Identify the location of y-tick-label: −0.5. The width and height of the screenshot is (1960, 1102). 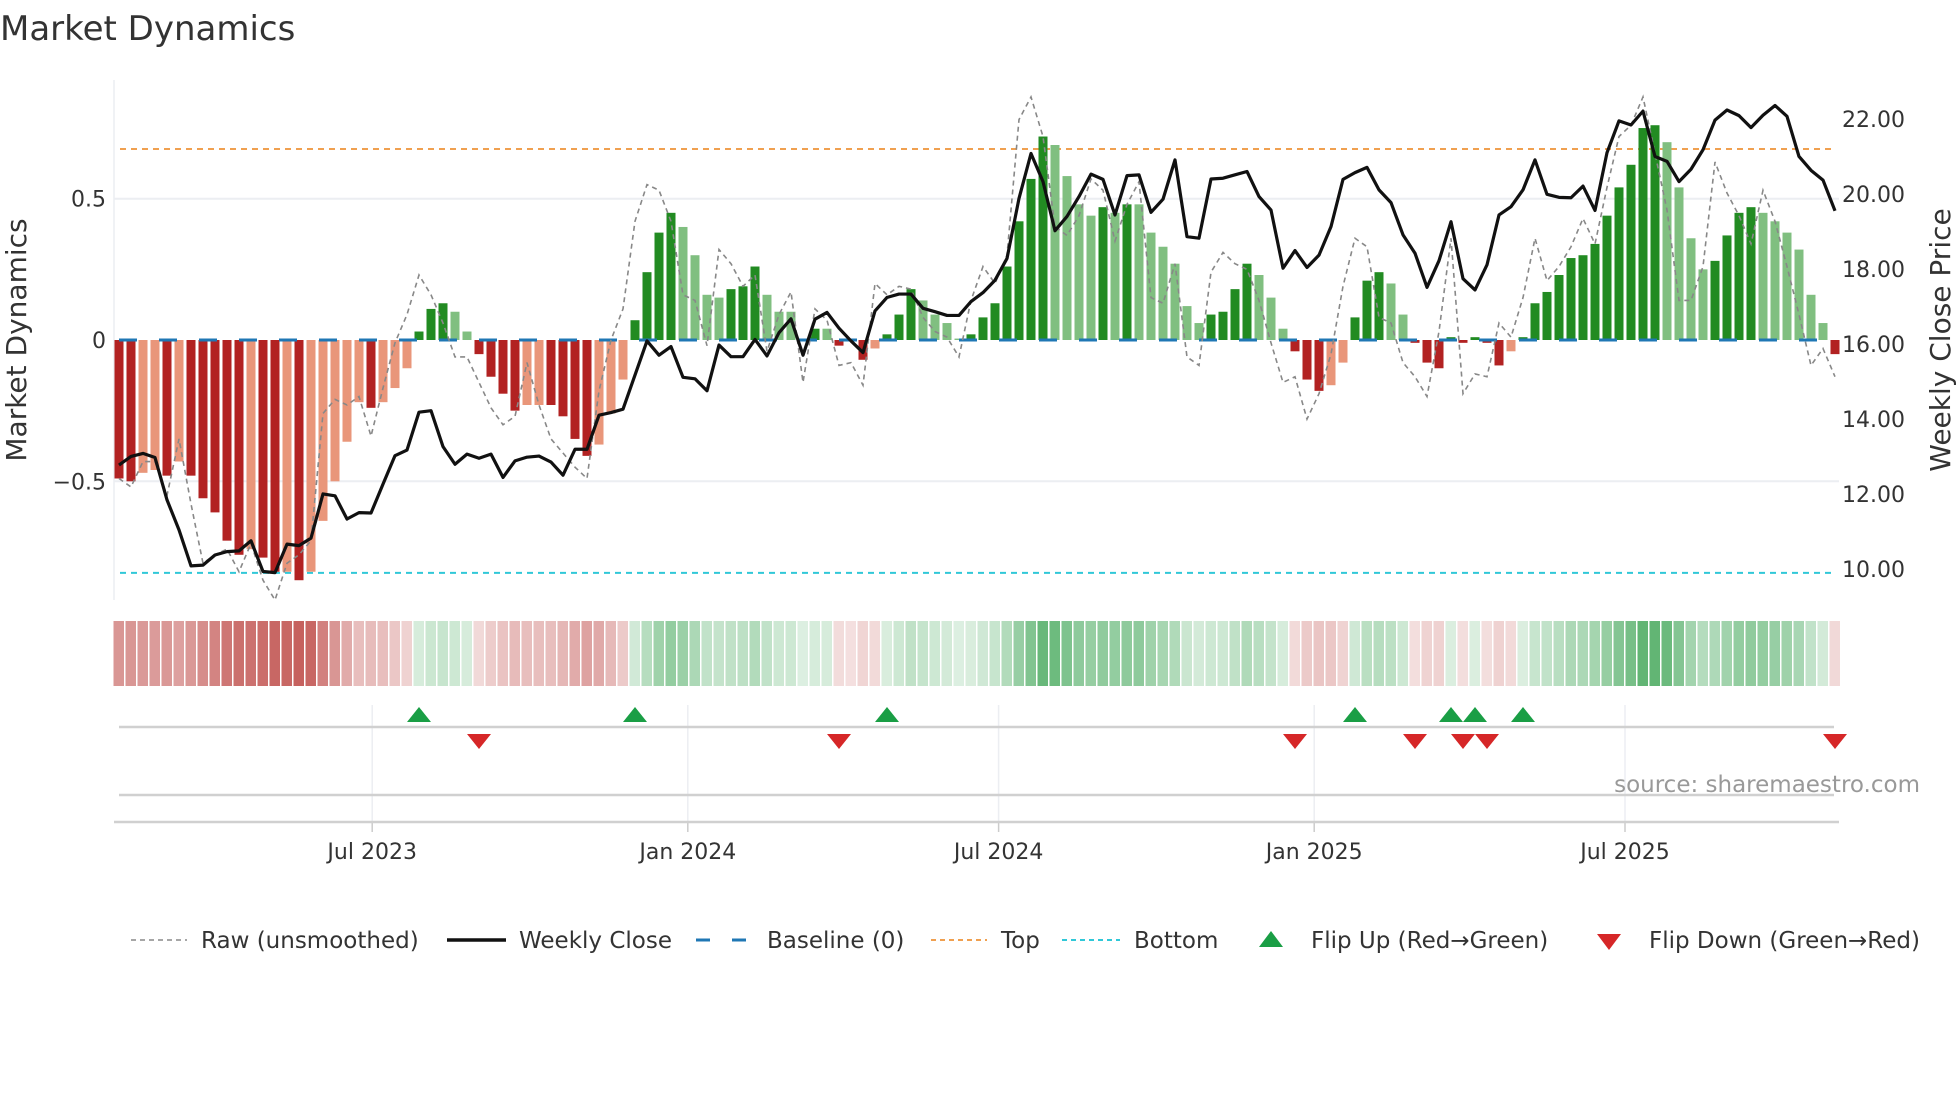
(79, 482).